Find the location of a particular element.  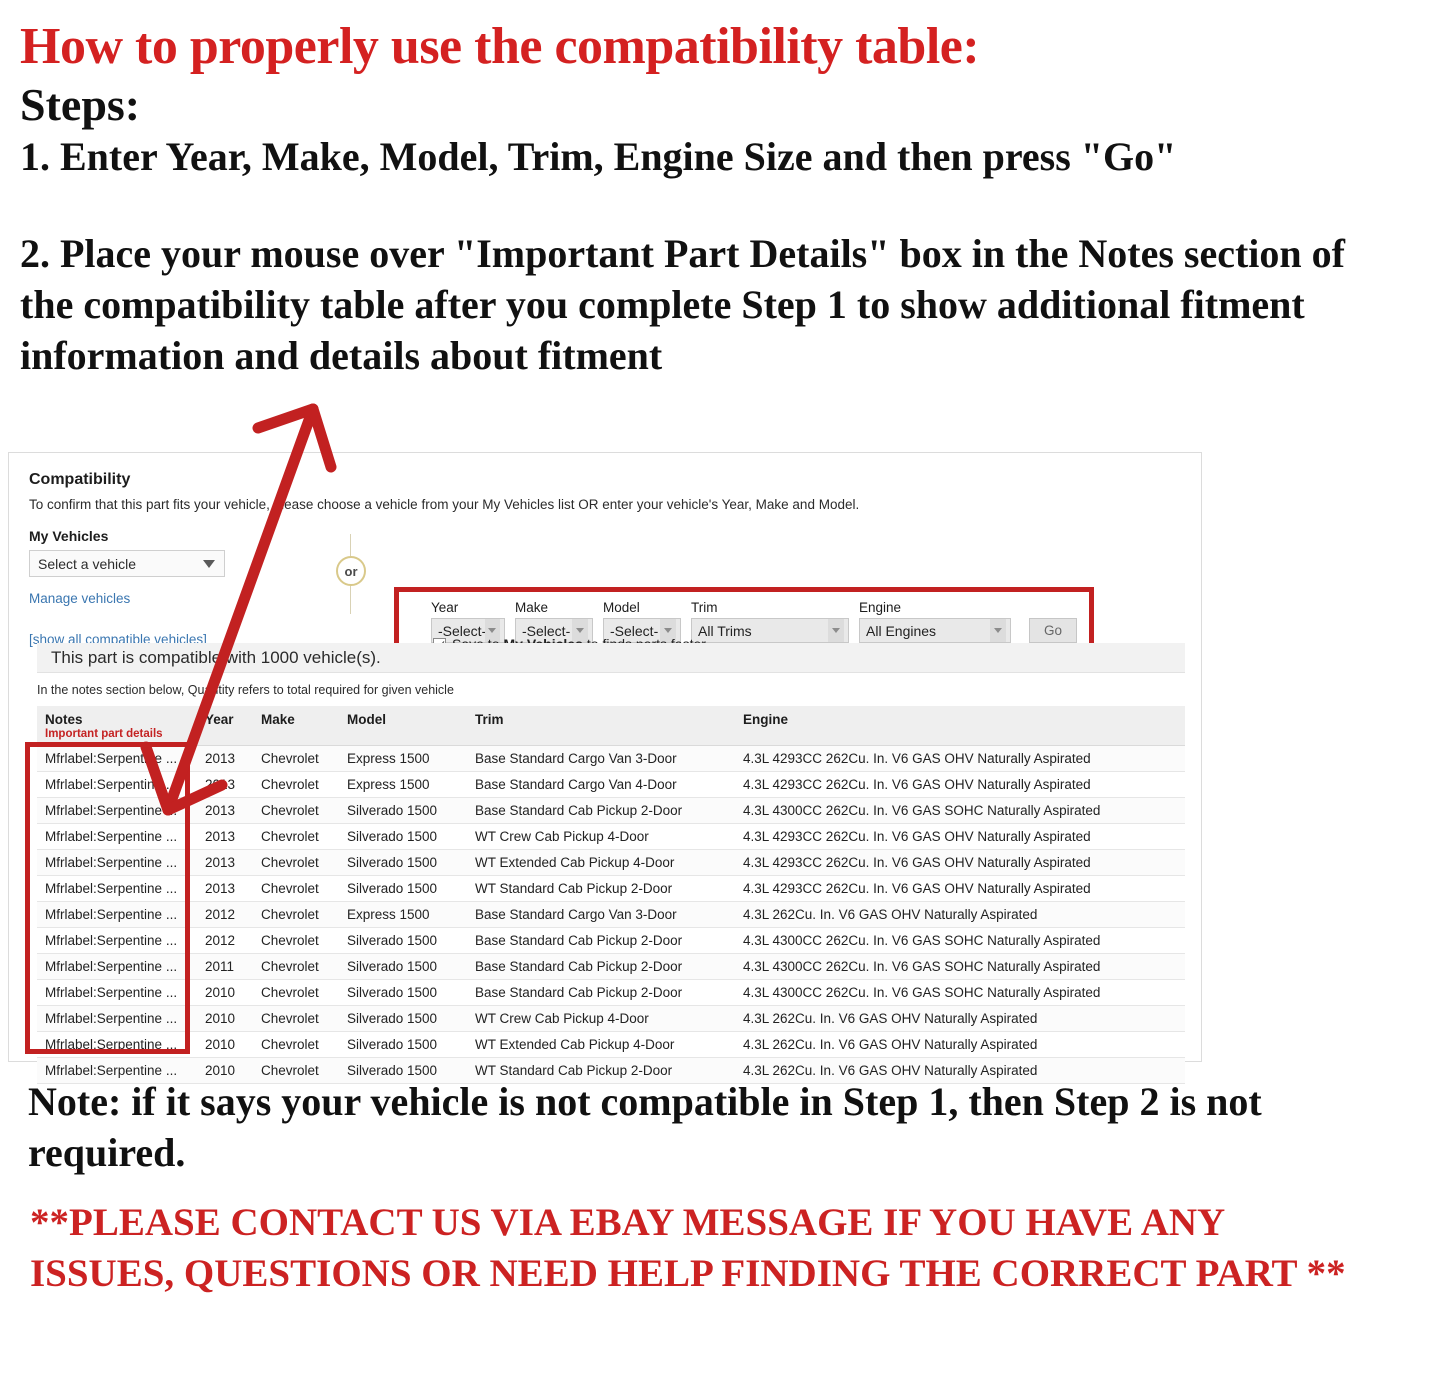

column-header-notes: Notes Important part details is located at coordinates (117, 726).